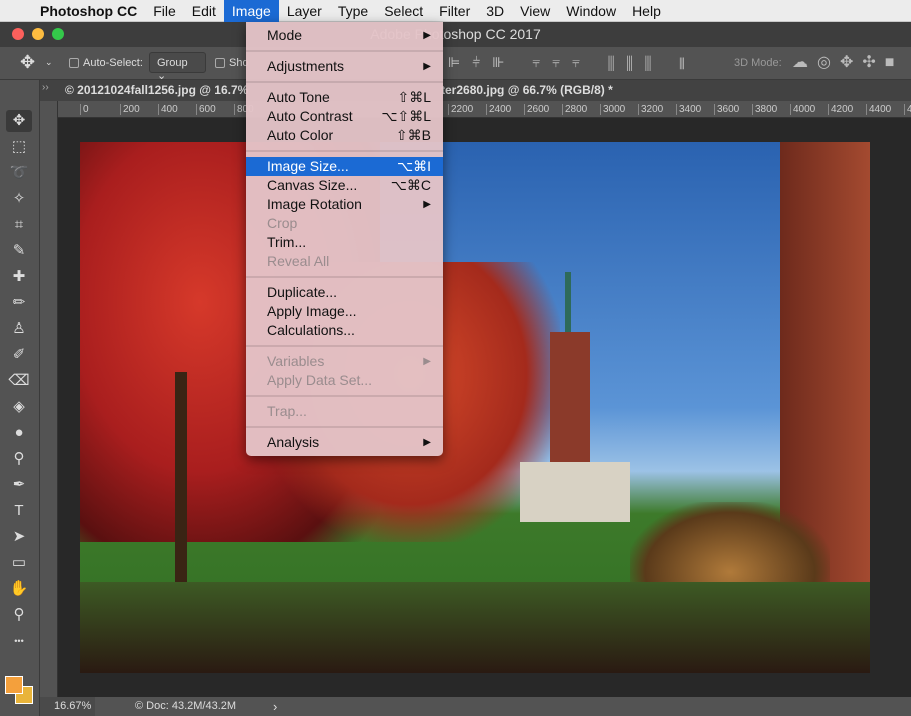  What do you see at coordinates (344, 135) in the screenshot?
I see `menu-item-auto-color: Auto Color ⇧⌘B` at bounding box center [344, 135].